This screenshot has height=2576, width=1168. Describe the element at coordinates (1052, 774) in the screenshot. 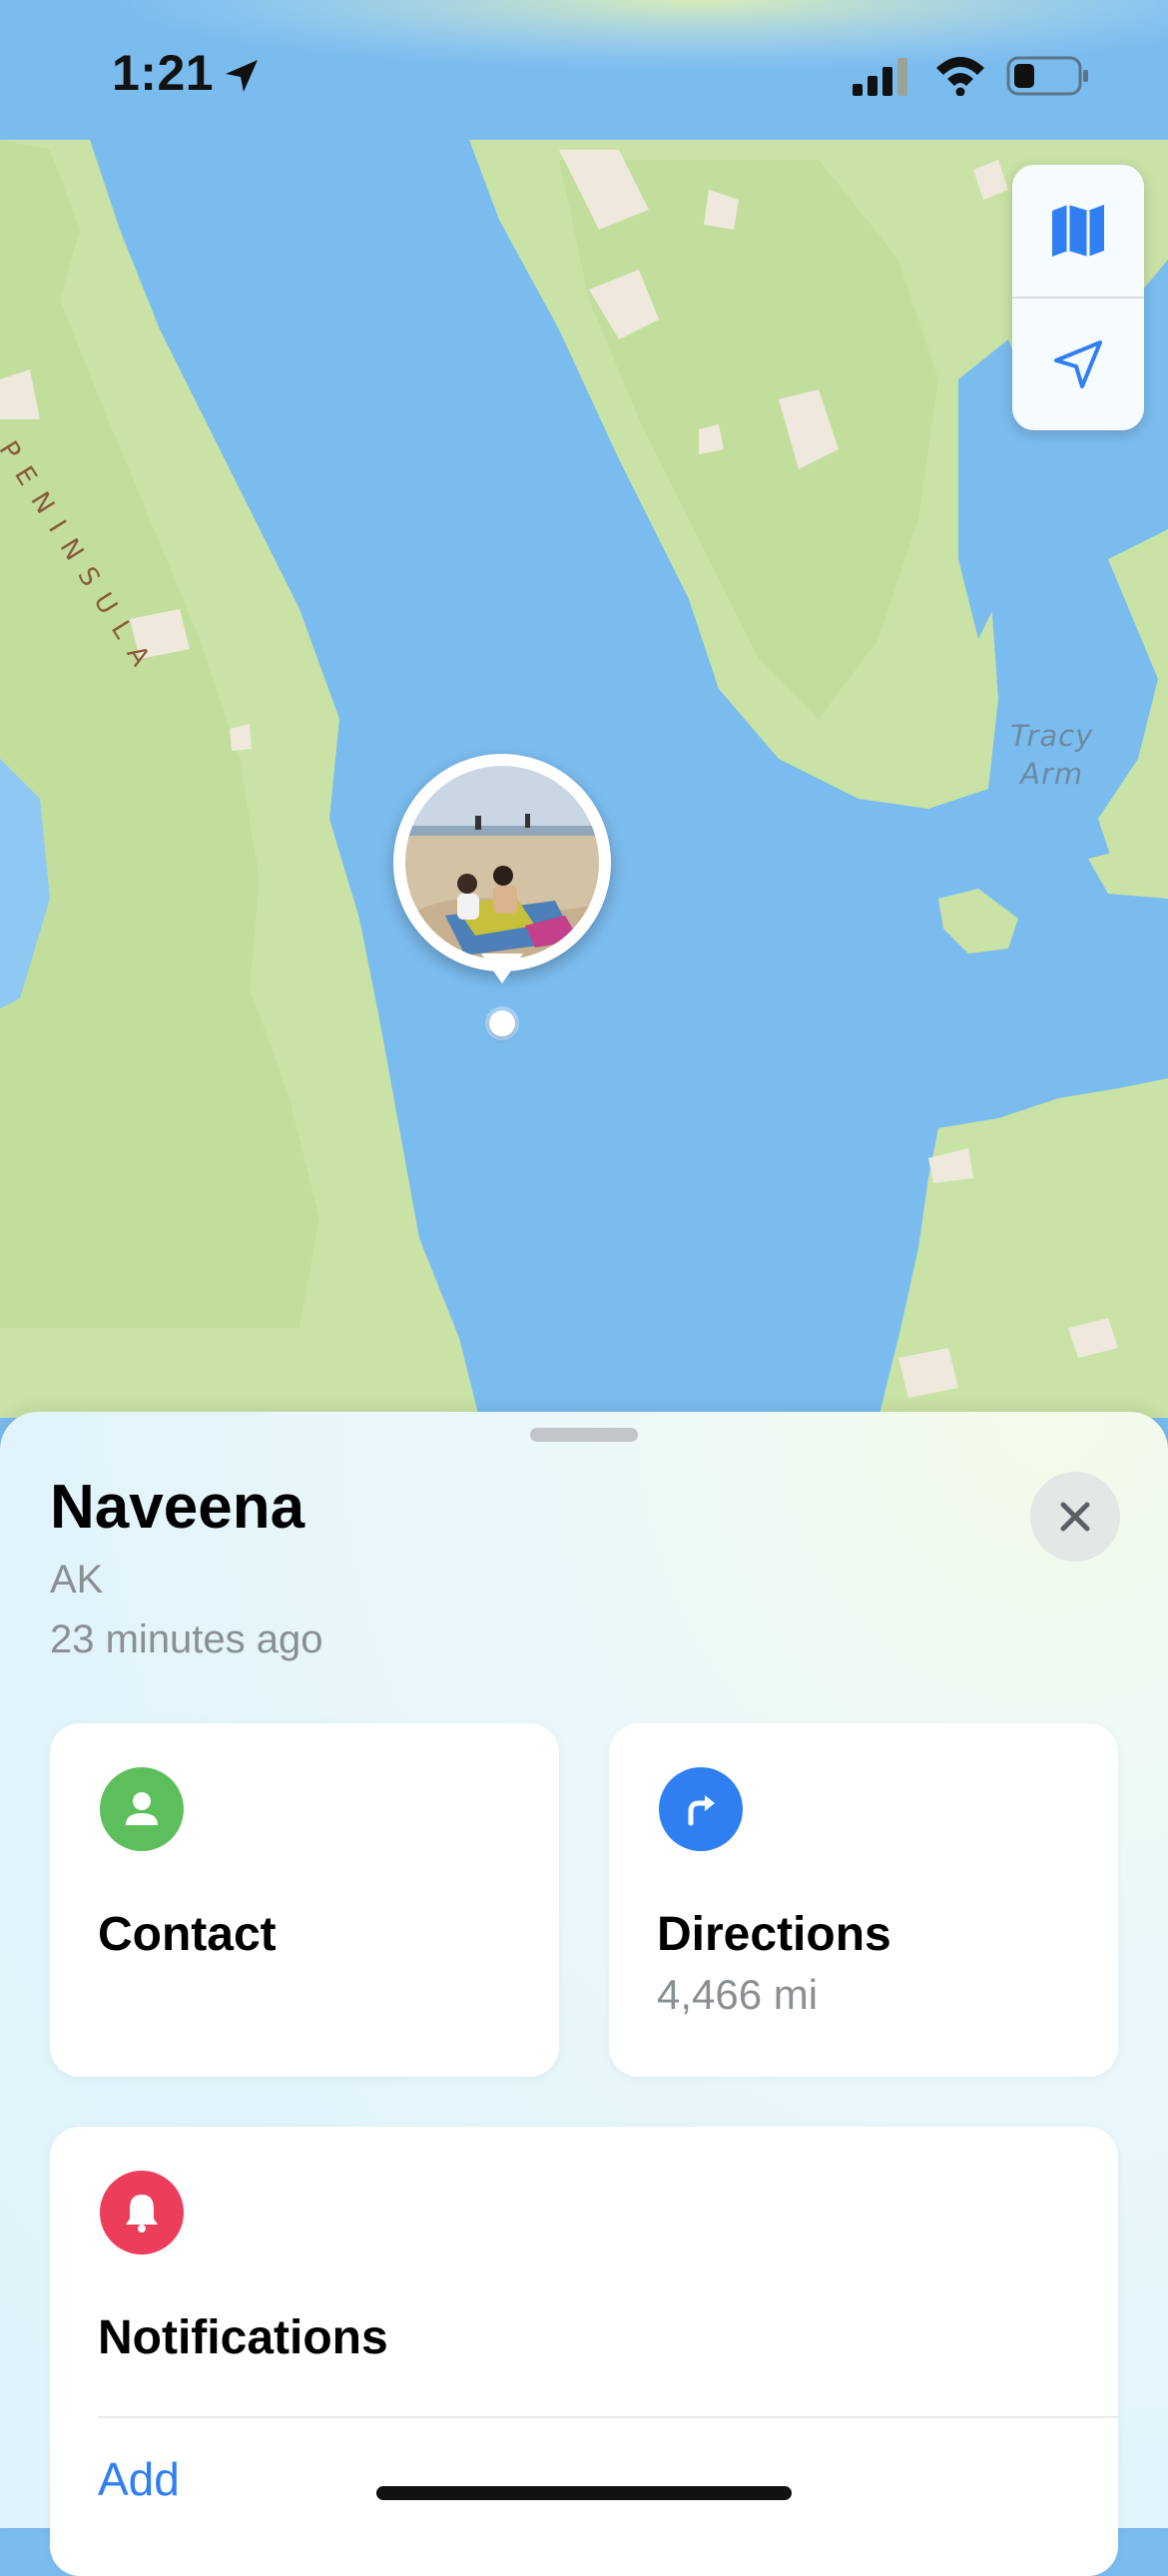

I see `map-label-line: Arm` at that location.